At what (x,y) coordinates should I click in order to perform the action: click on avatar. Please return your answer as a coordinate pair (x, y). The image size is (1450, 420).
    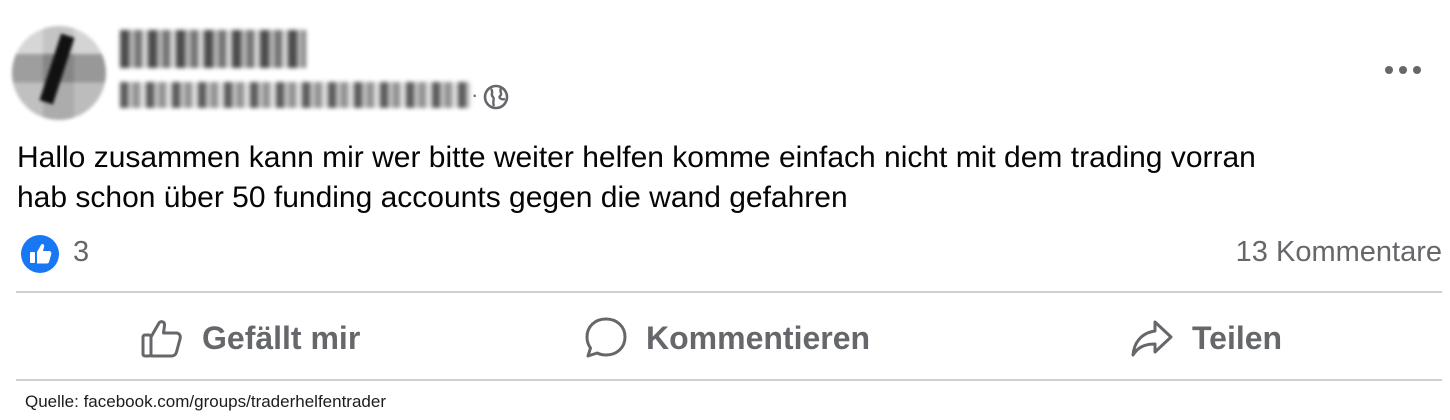
    Looking at the image, I should click on (59, 73).